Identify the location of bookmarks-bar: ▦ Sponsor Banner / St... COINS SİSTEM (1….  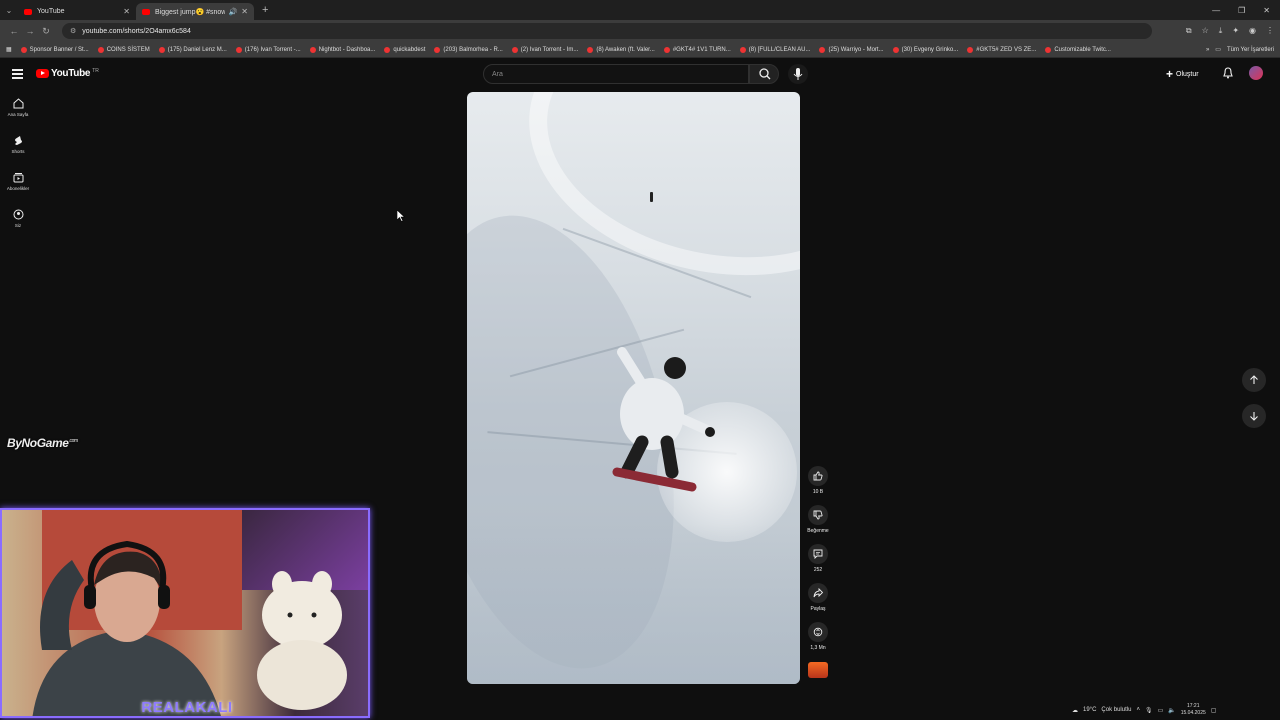
(640, 50).